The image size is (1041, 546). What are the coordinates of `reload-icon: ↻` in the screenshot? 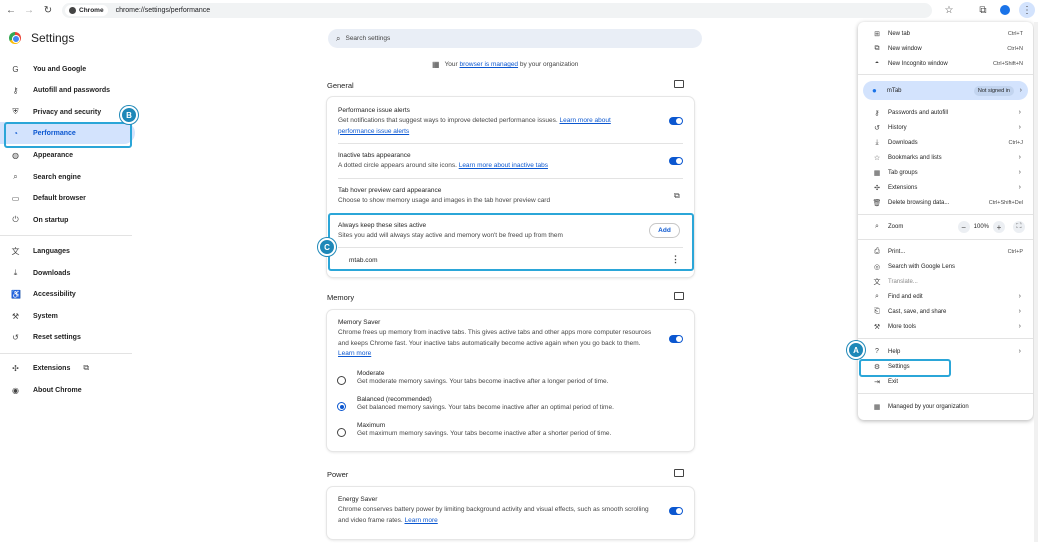 It's located at (48, 10).